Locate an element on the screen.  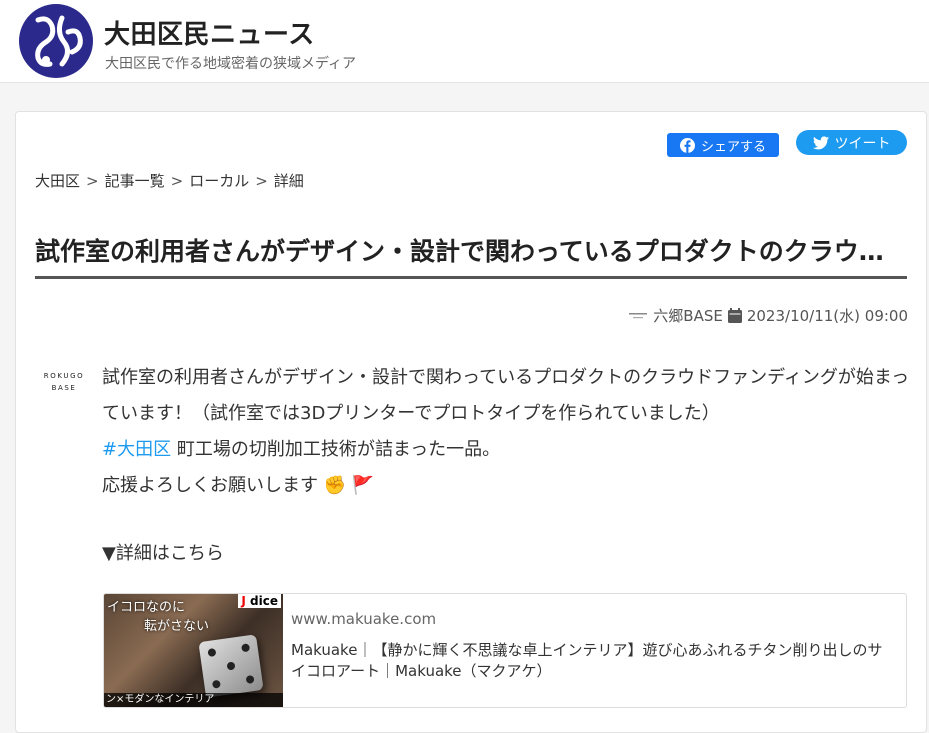
author-avatar: ROKUGO BASE is located at coordinates (64, 387).